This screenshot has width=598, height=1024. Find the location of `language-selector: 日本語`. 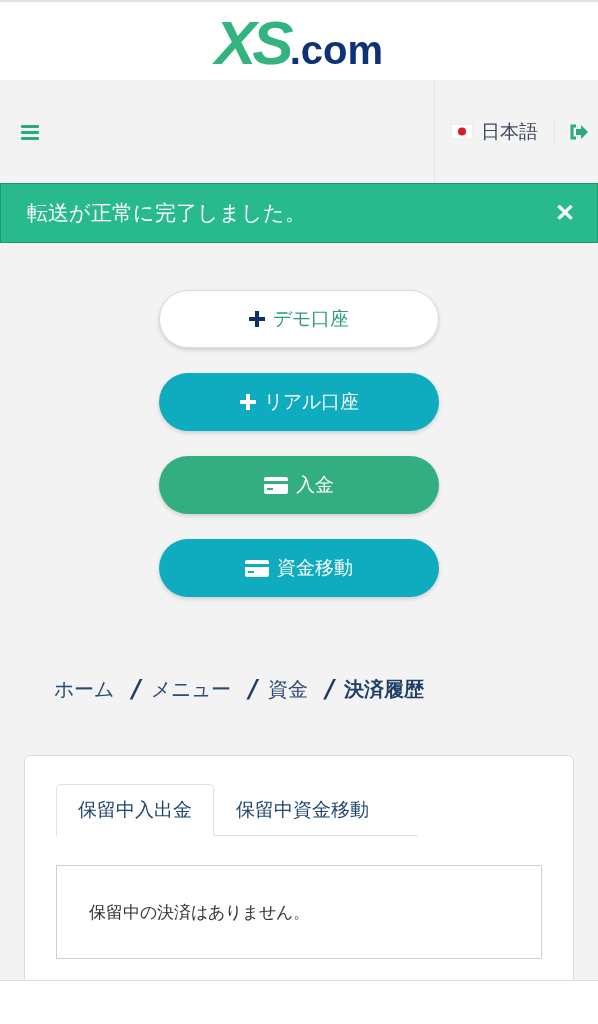

language-selector: 日本語 is located at coordinates (503, 131).